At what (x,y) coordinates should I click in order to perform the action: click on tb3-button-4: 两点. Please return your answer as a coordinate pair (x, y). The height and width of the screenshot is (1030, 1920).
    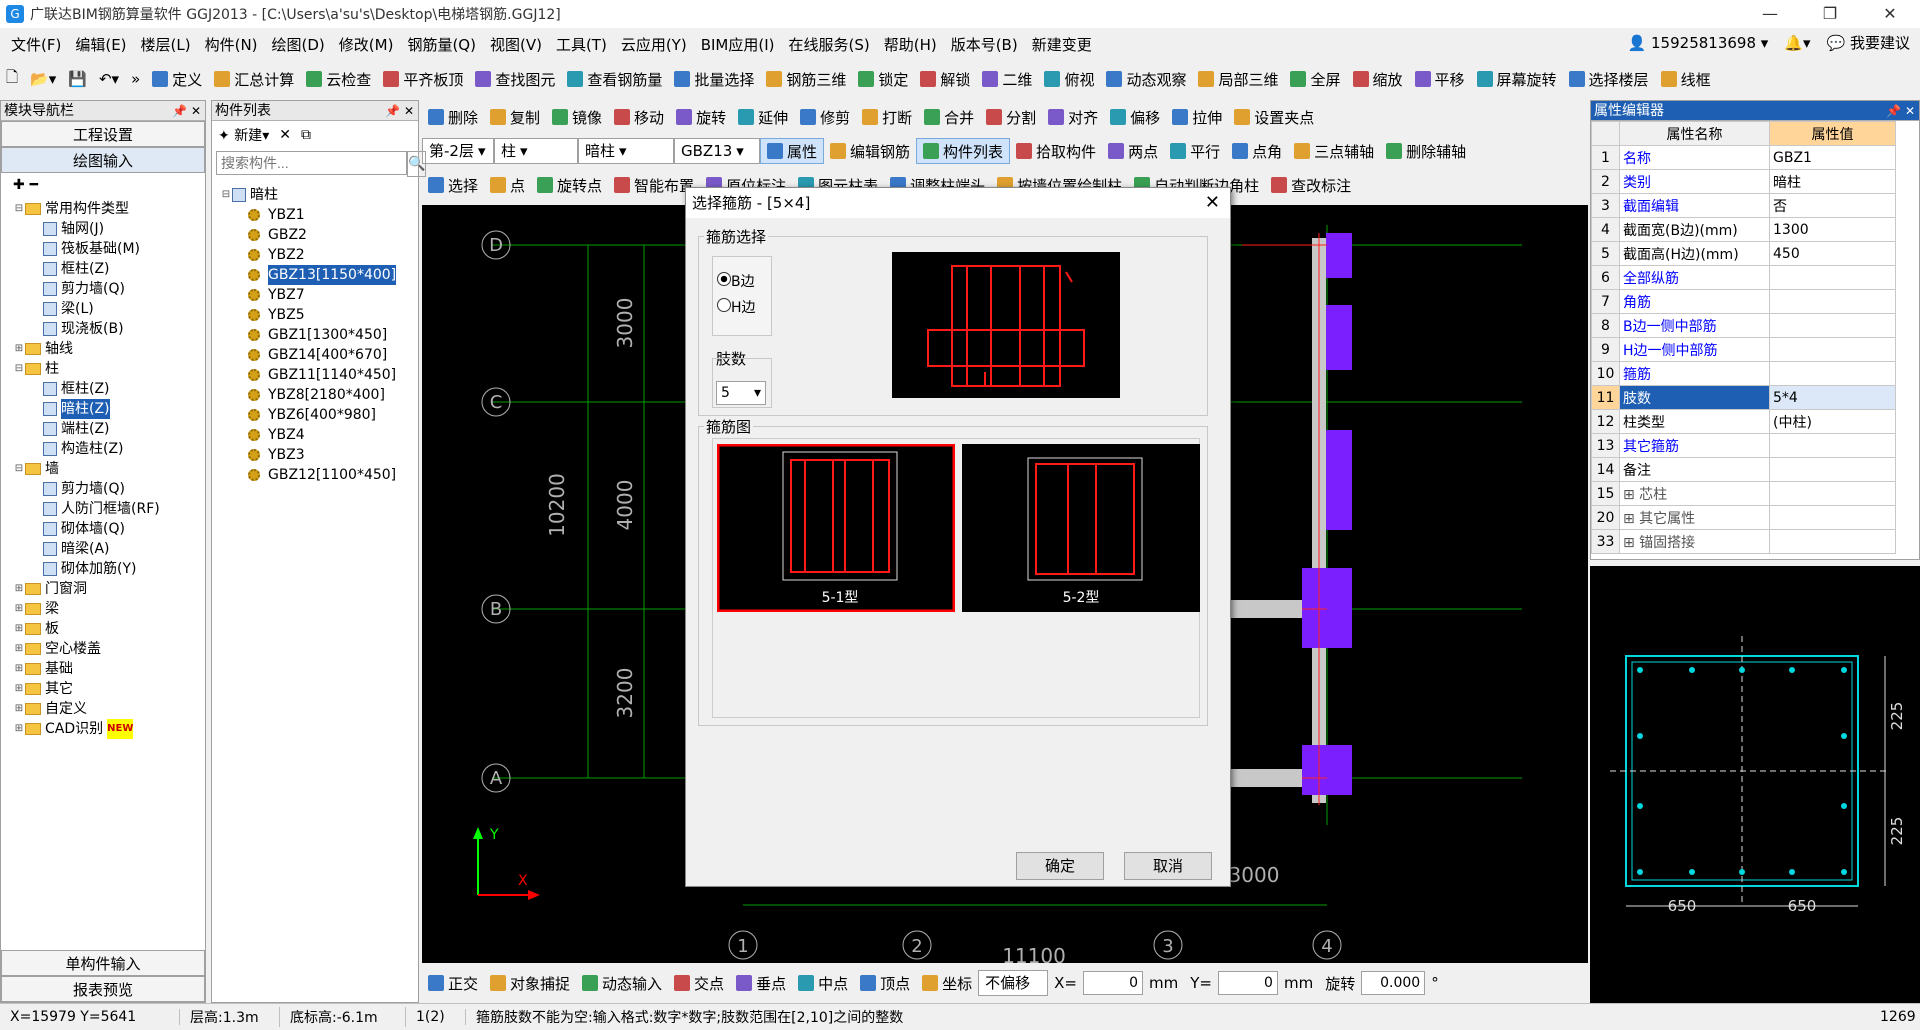
    Looking at the image, I should click on (1133, 151).